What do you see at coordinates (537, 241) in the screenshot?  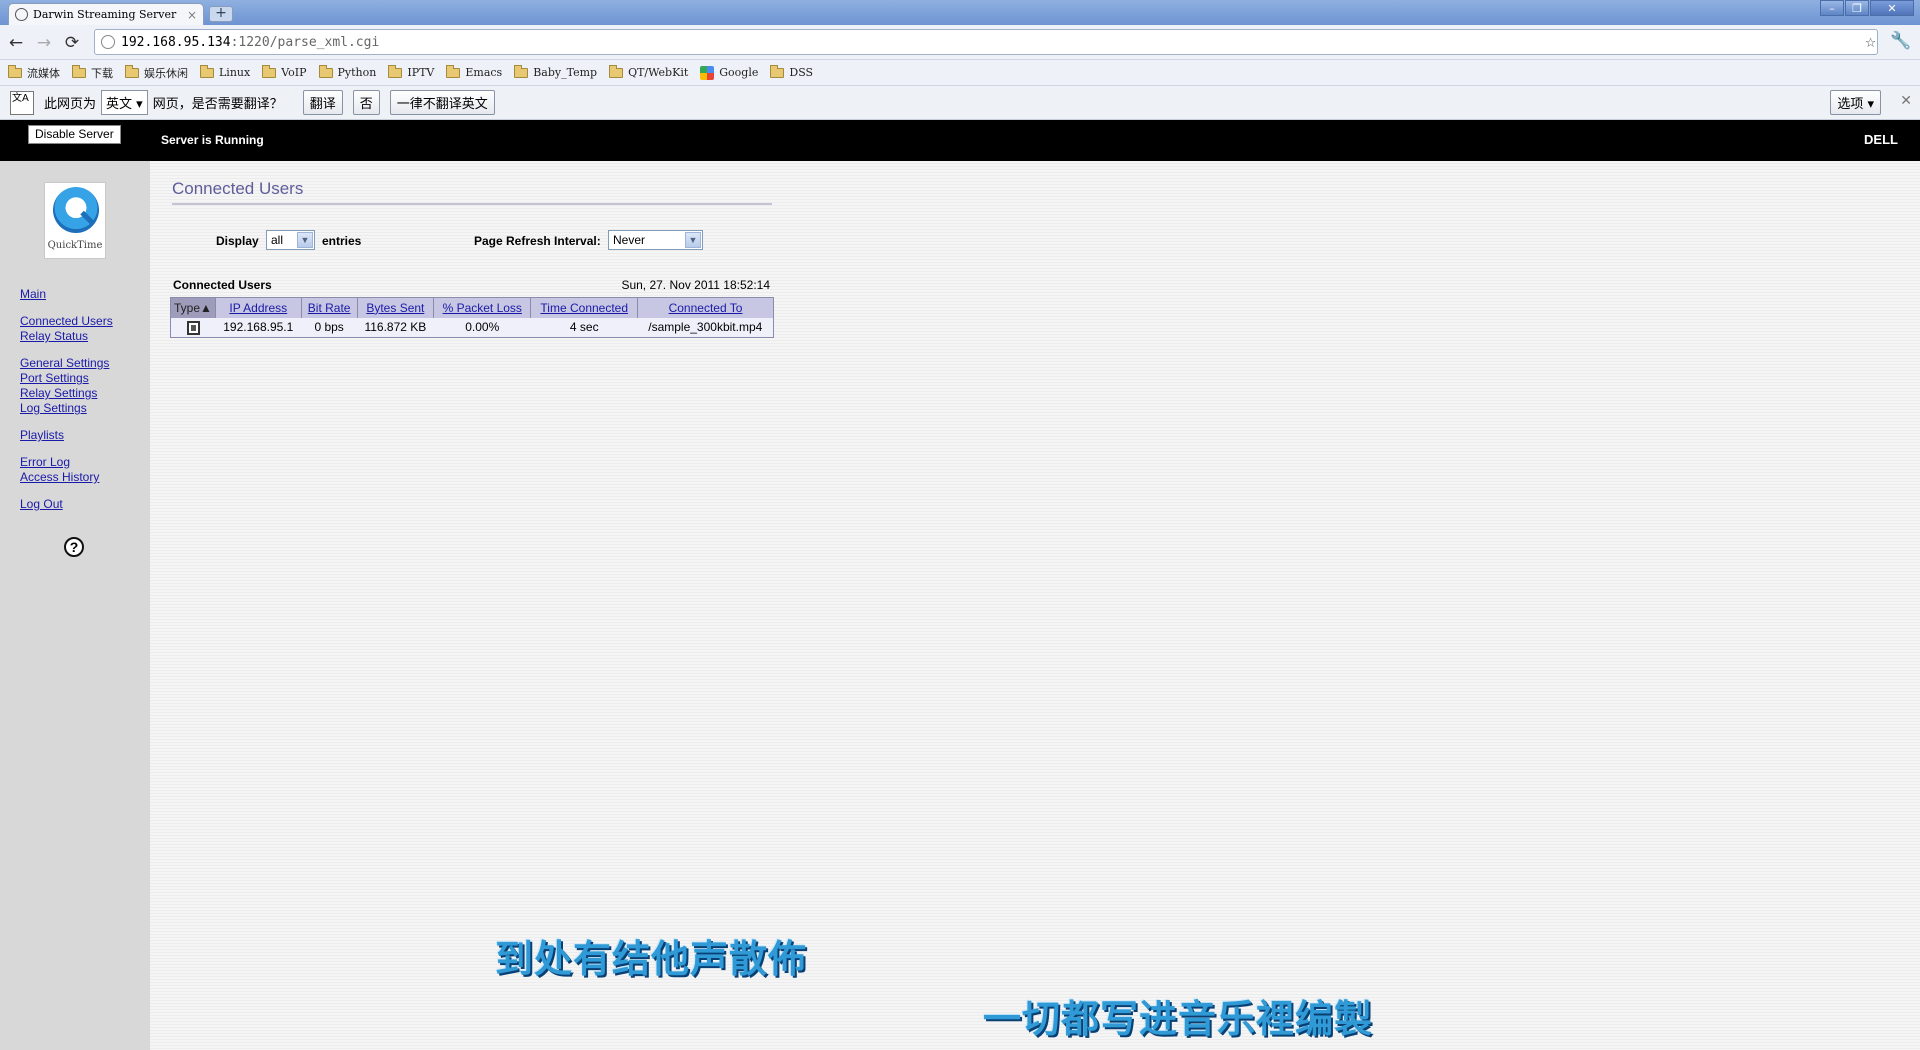 I see `refresh-interval-label: Page Refresh Interval:` at bounding box center [537, 241].